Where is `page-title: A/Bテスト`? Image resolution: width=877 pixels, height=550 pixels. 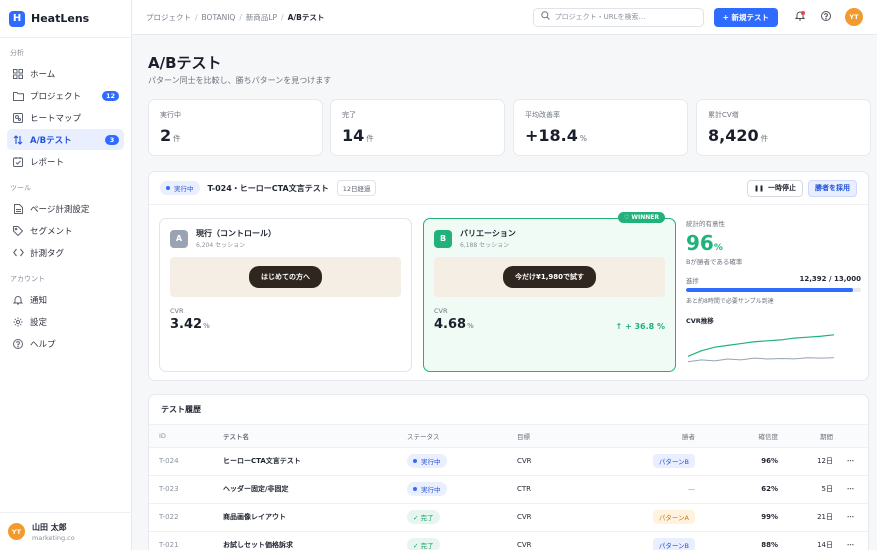
page-title: A/Bテスト is located at coordinates (185, 63).